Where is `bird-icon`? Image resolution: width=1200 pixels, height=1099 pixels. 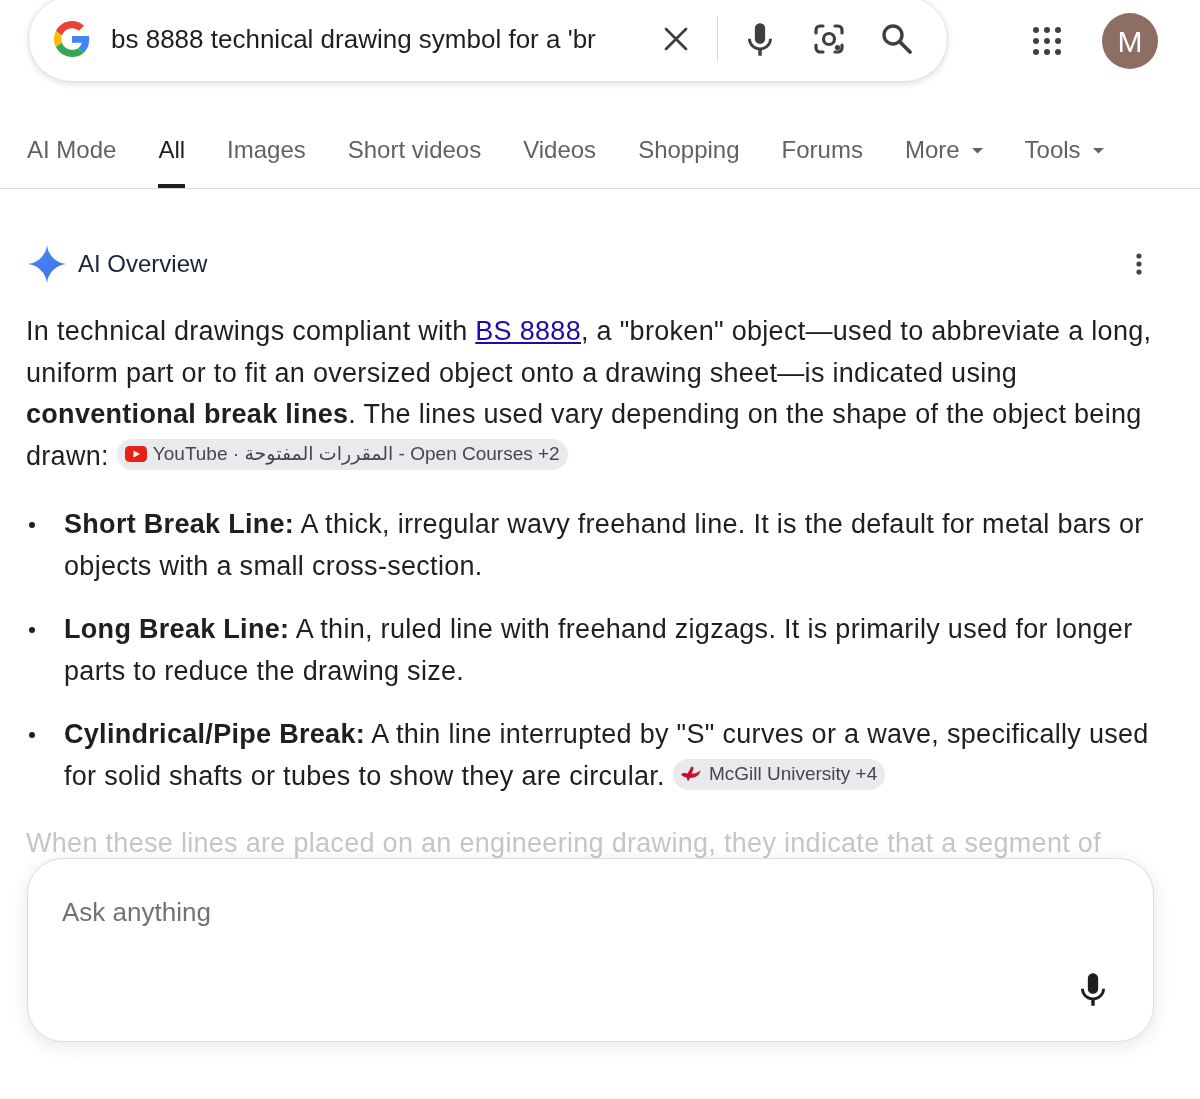 bird-icon is located at coordinates (690, 774).